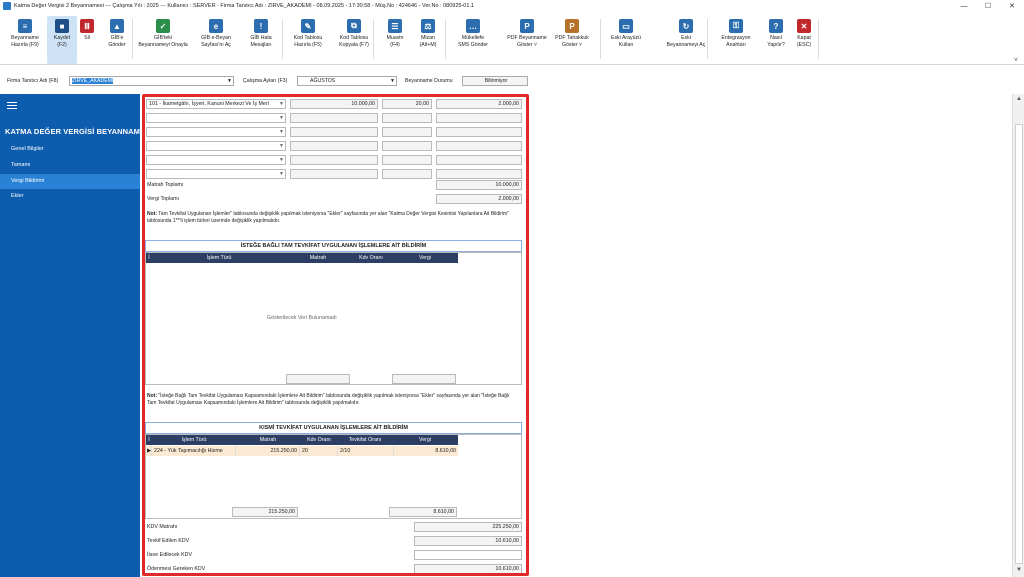 Image resolution: width=1024 pixels, height=577 pixels. What do you see at coordinates (468, 555) in the screenshot?
I see `summary-value` at bounding box center [468, 555].